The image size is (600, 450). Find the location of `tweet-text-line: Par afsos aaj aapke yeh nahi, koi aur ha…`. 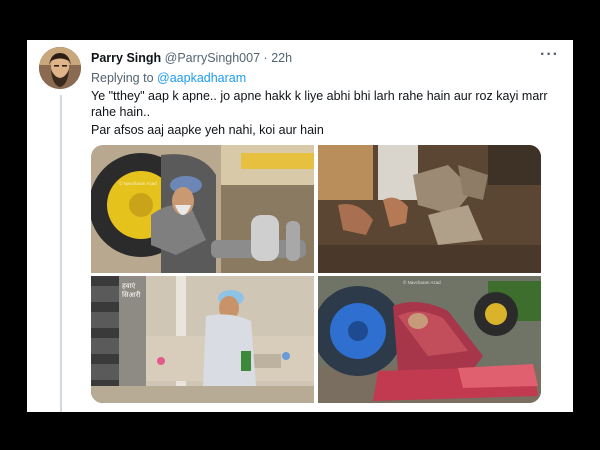

tweet-text-line: Par afsos aaj aapke yeh nahi, koi aur ha… is located at coordinates (207, 130).